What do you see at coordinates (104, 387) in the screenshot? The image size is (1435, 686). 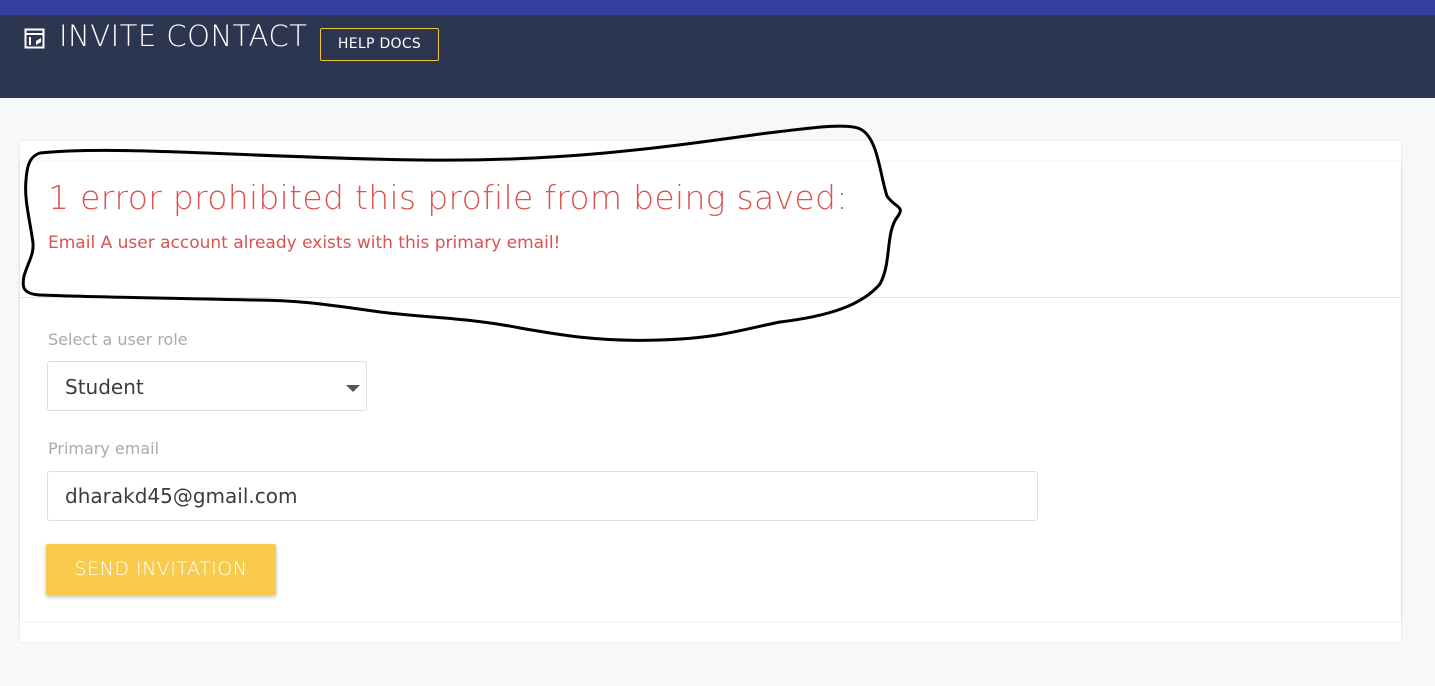 I see `role-select-value: Student` at bounding box center [104, 387].